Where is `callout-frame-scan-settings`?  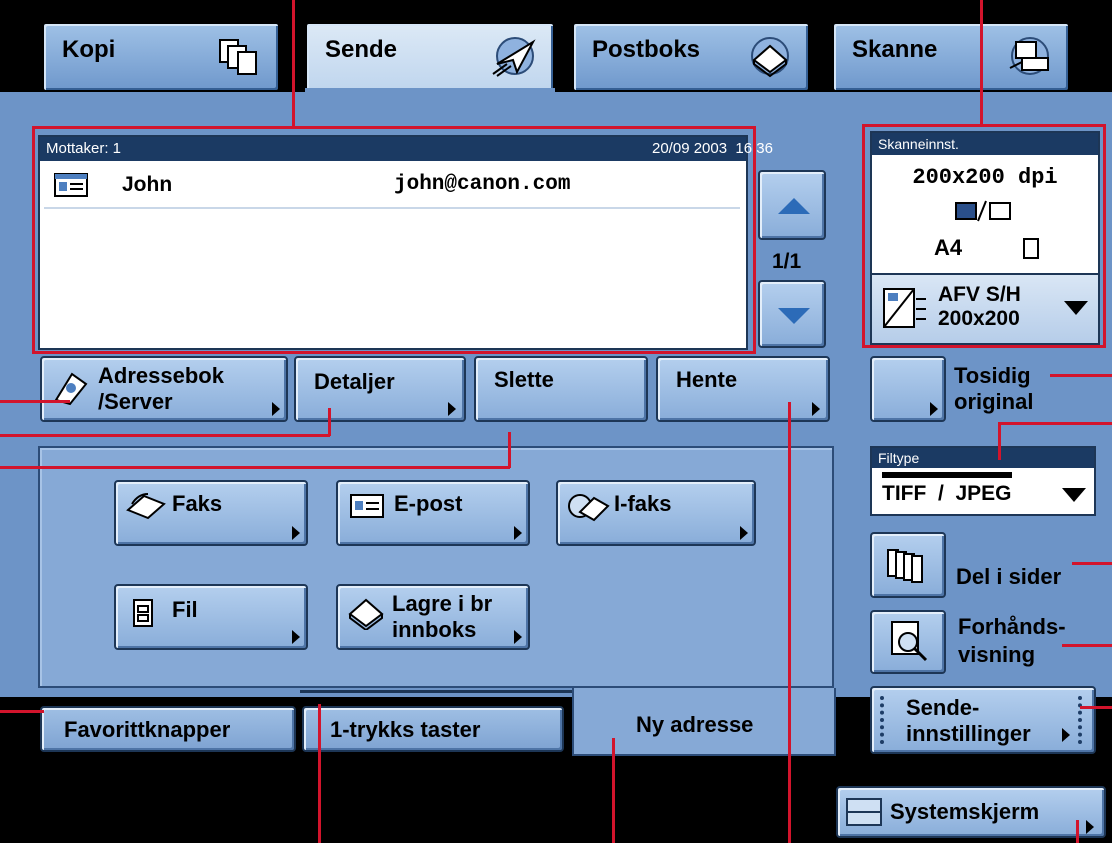 callout-frame-scan-settings is located at coordinates (984, 236).